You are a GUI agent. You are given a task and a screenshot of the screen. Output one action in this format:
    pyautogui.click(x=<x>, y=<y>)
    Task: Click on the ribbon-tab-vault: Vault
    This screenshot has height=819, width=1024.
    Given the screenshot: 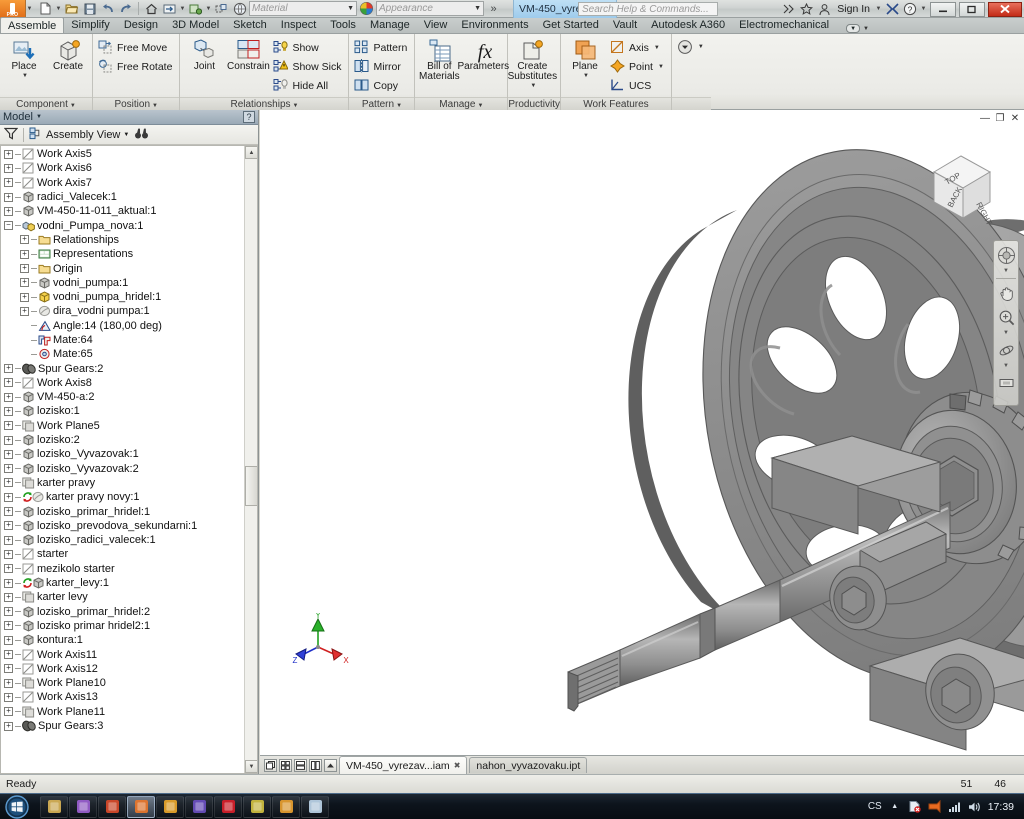 What is the action you would take?
    pyautogui.click(x=625, y=25)
    